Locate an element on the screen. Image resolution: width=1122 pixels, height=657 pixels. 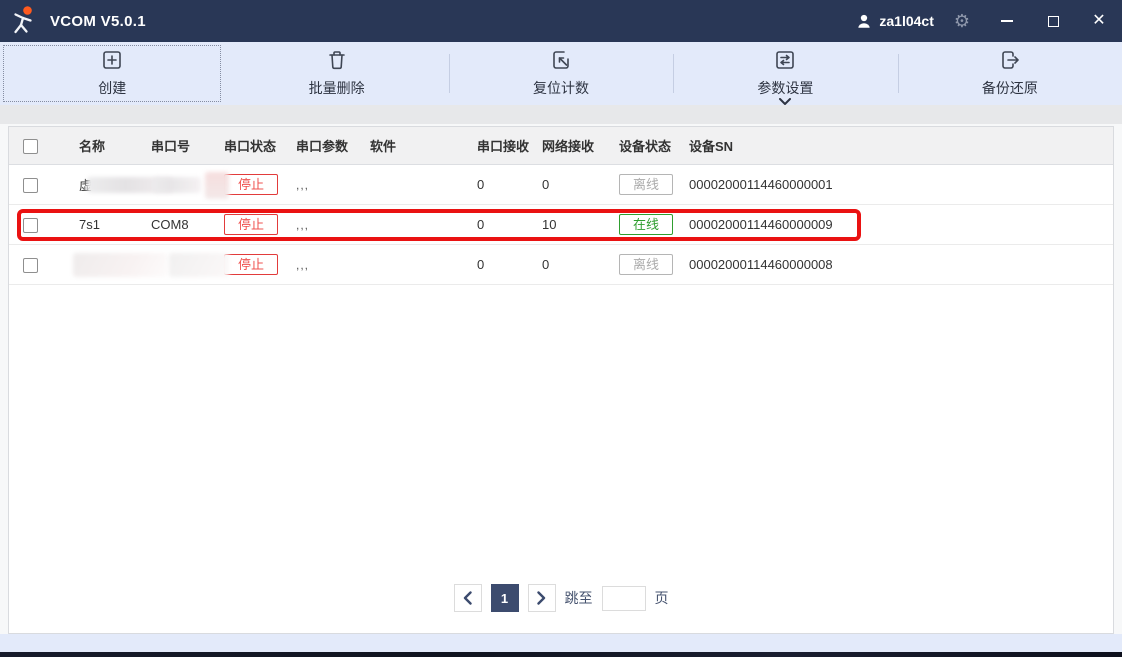
reset-count-button: 复位计数 is located at coordinates (560, 73).